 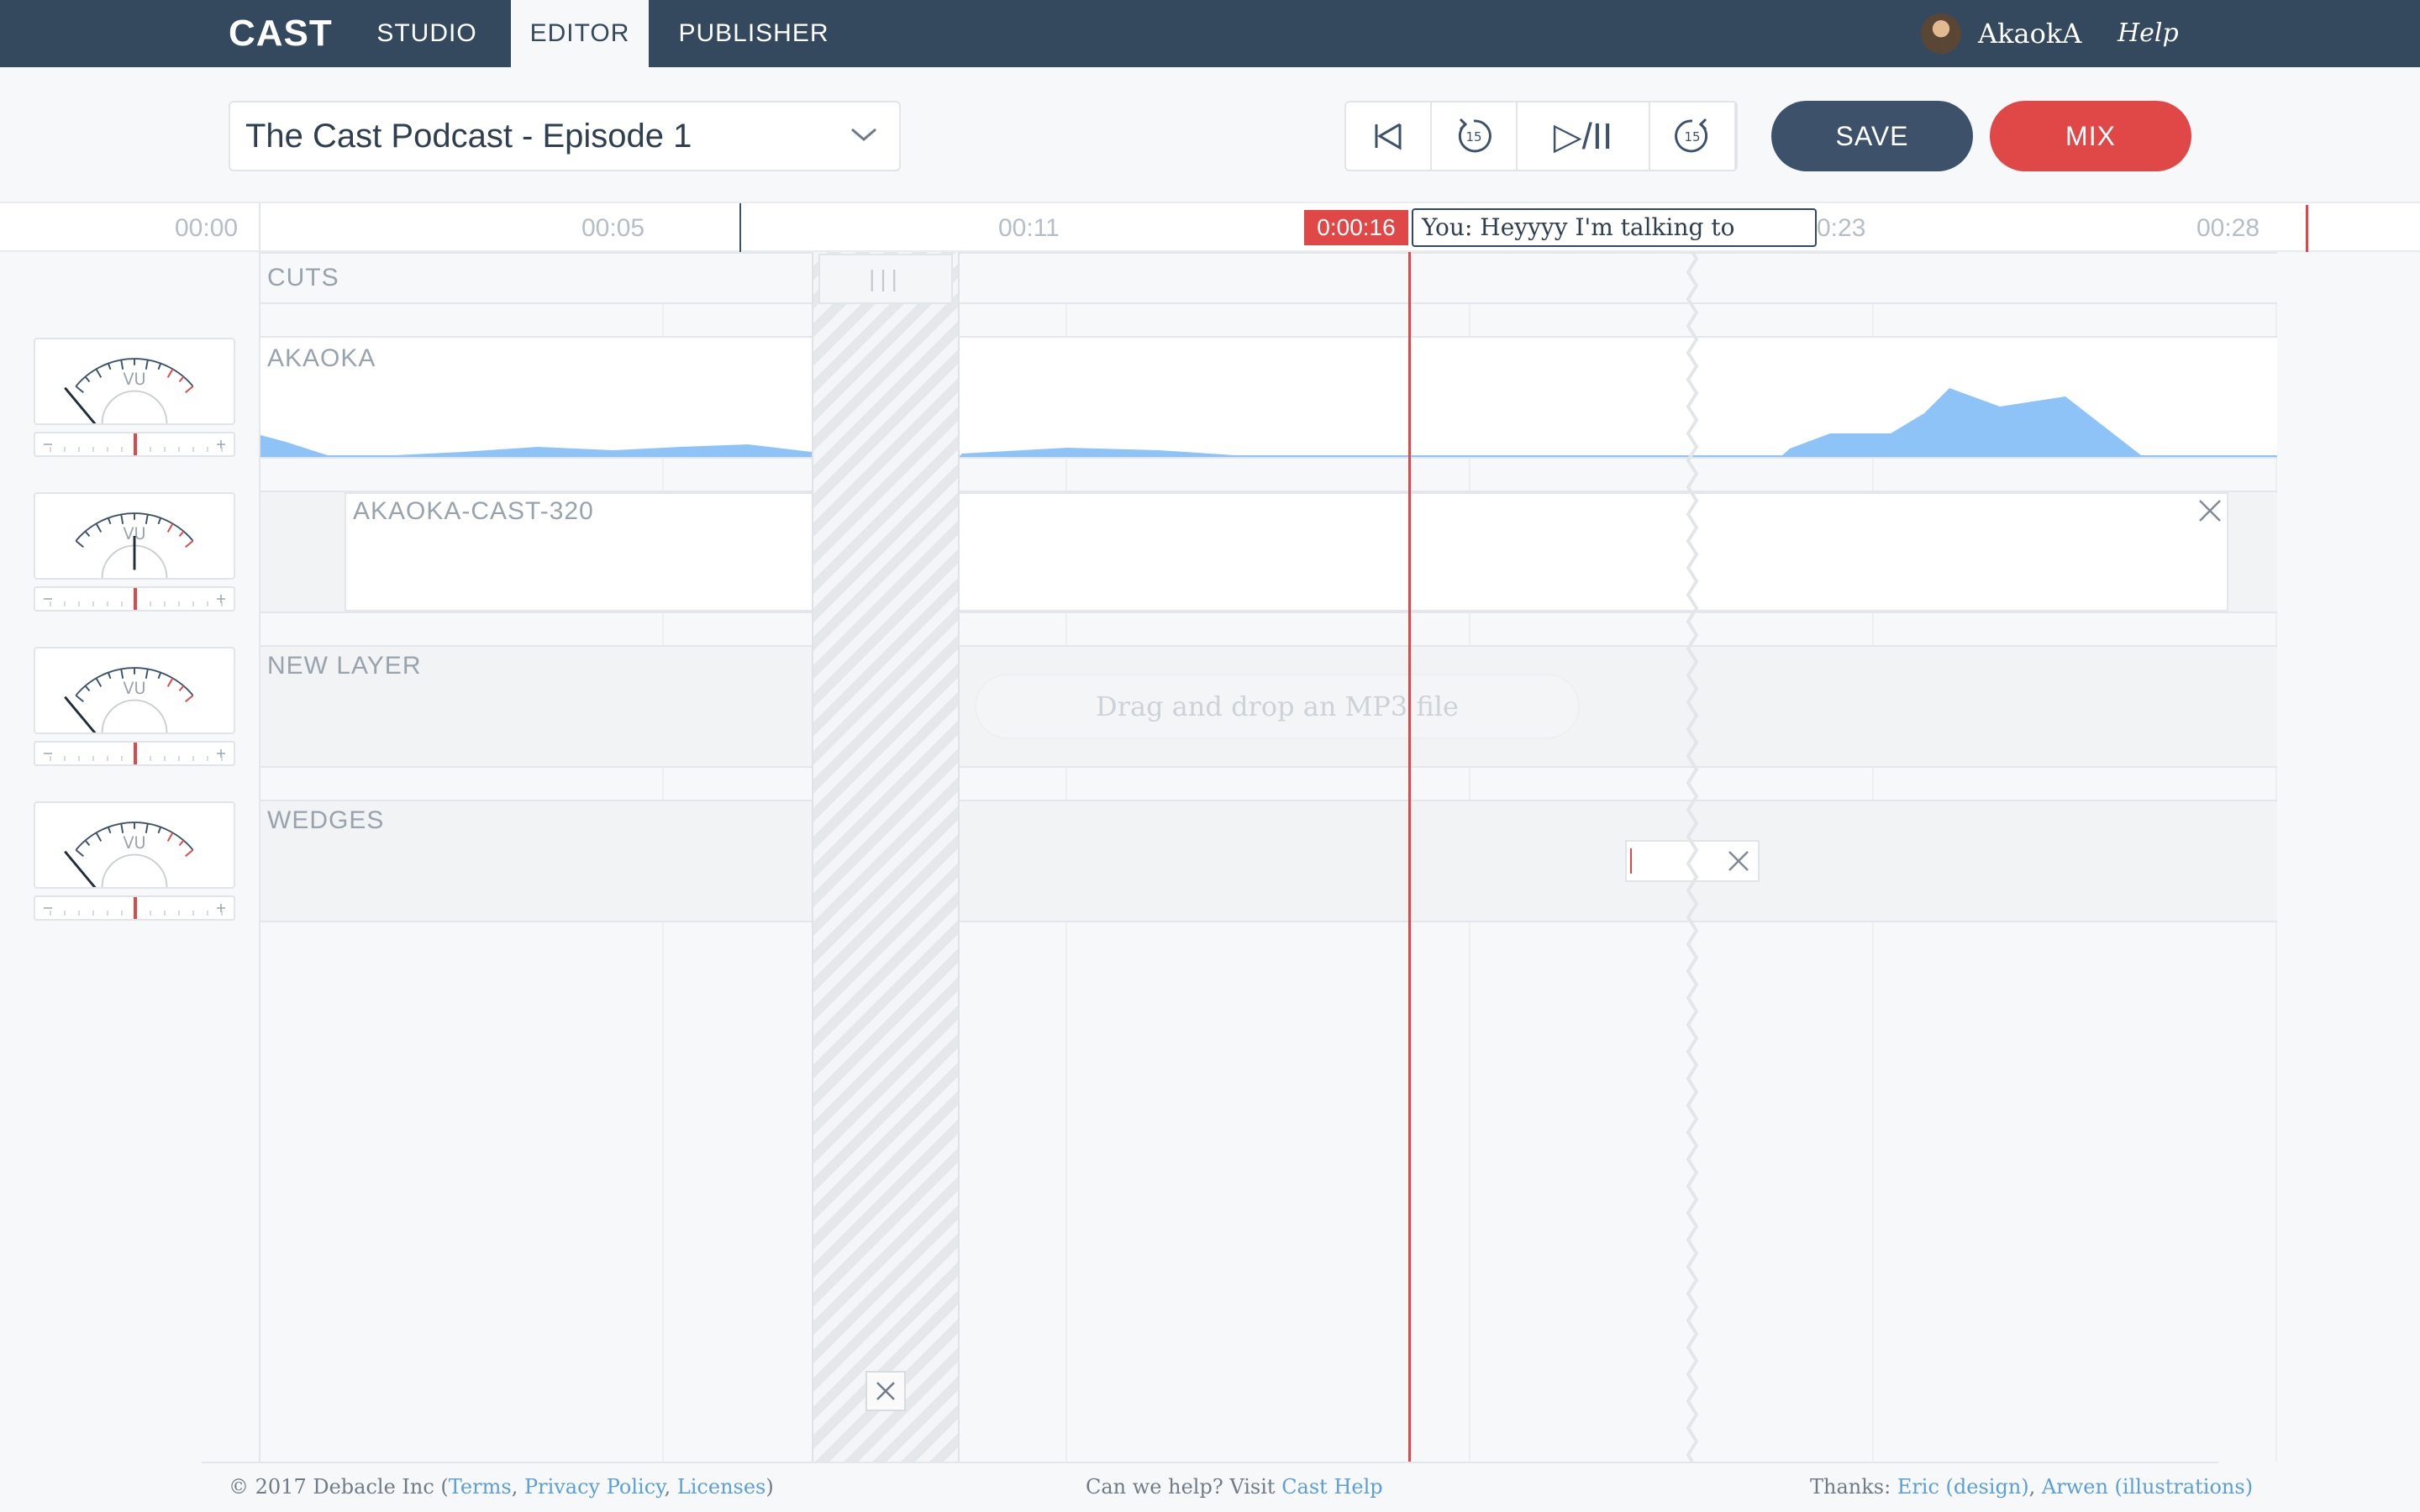 I want to click on wedges-track: WEDGES, so click(x=1268, y=861).